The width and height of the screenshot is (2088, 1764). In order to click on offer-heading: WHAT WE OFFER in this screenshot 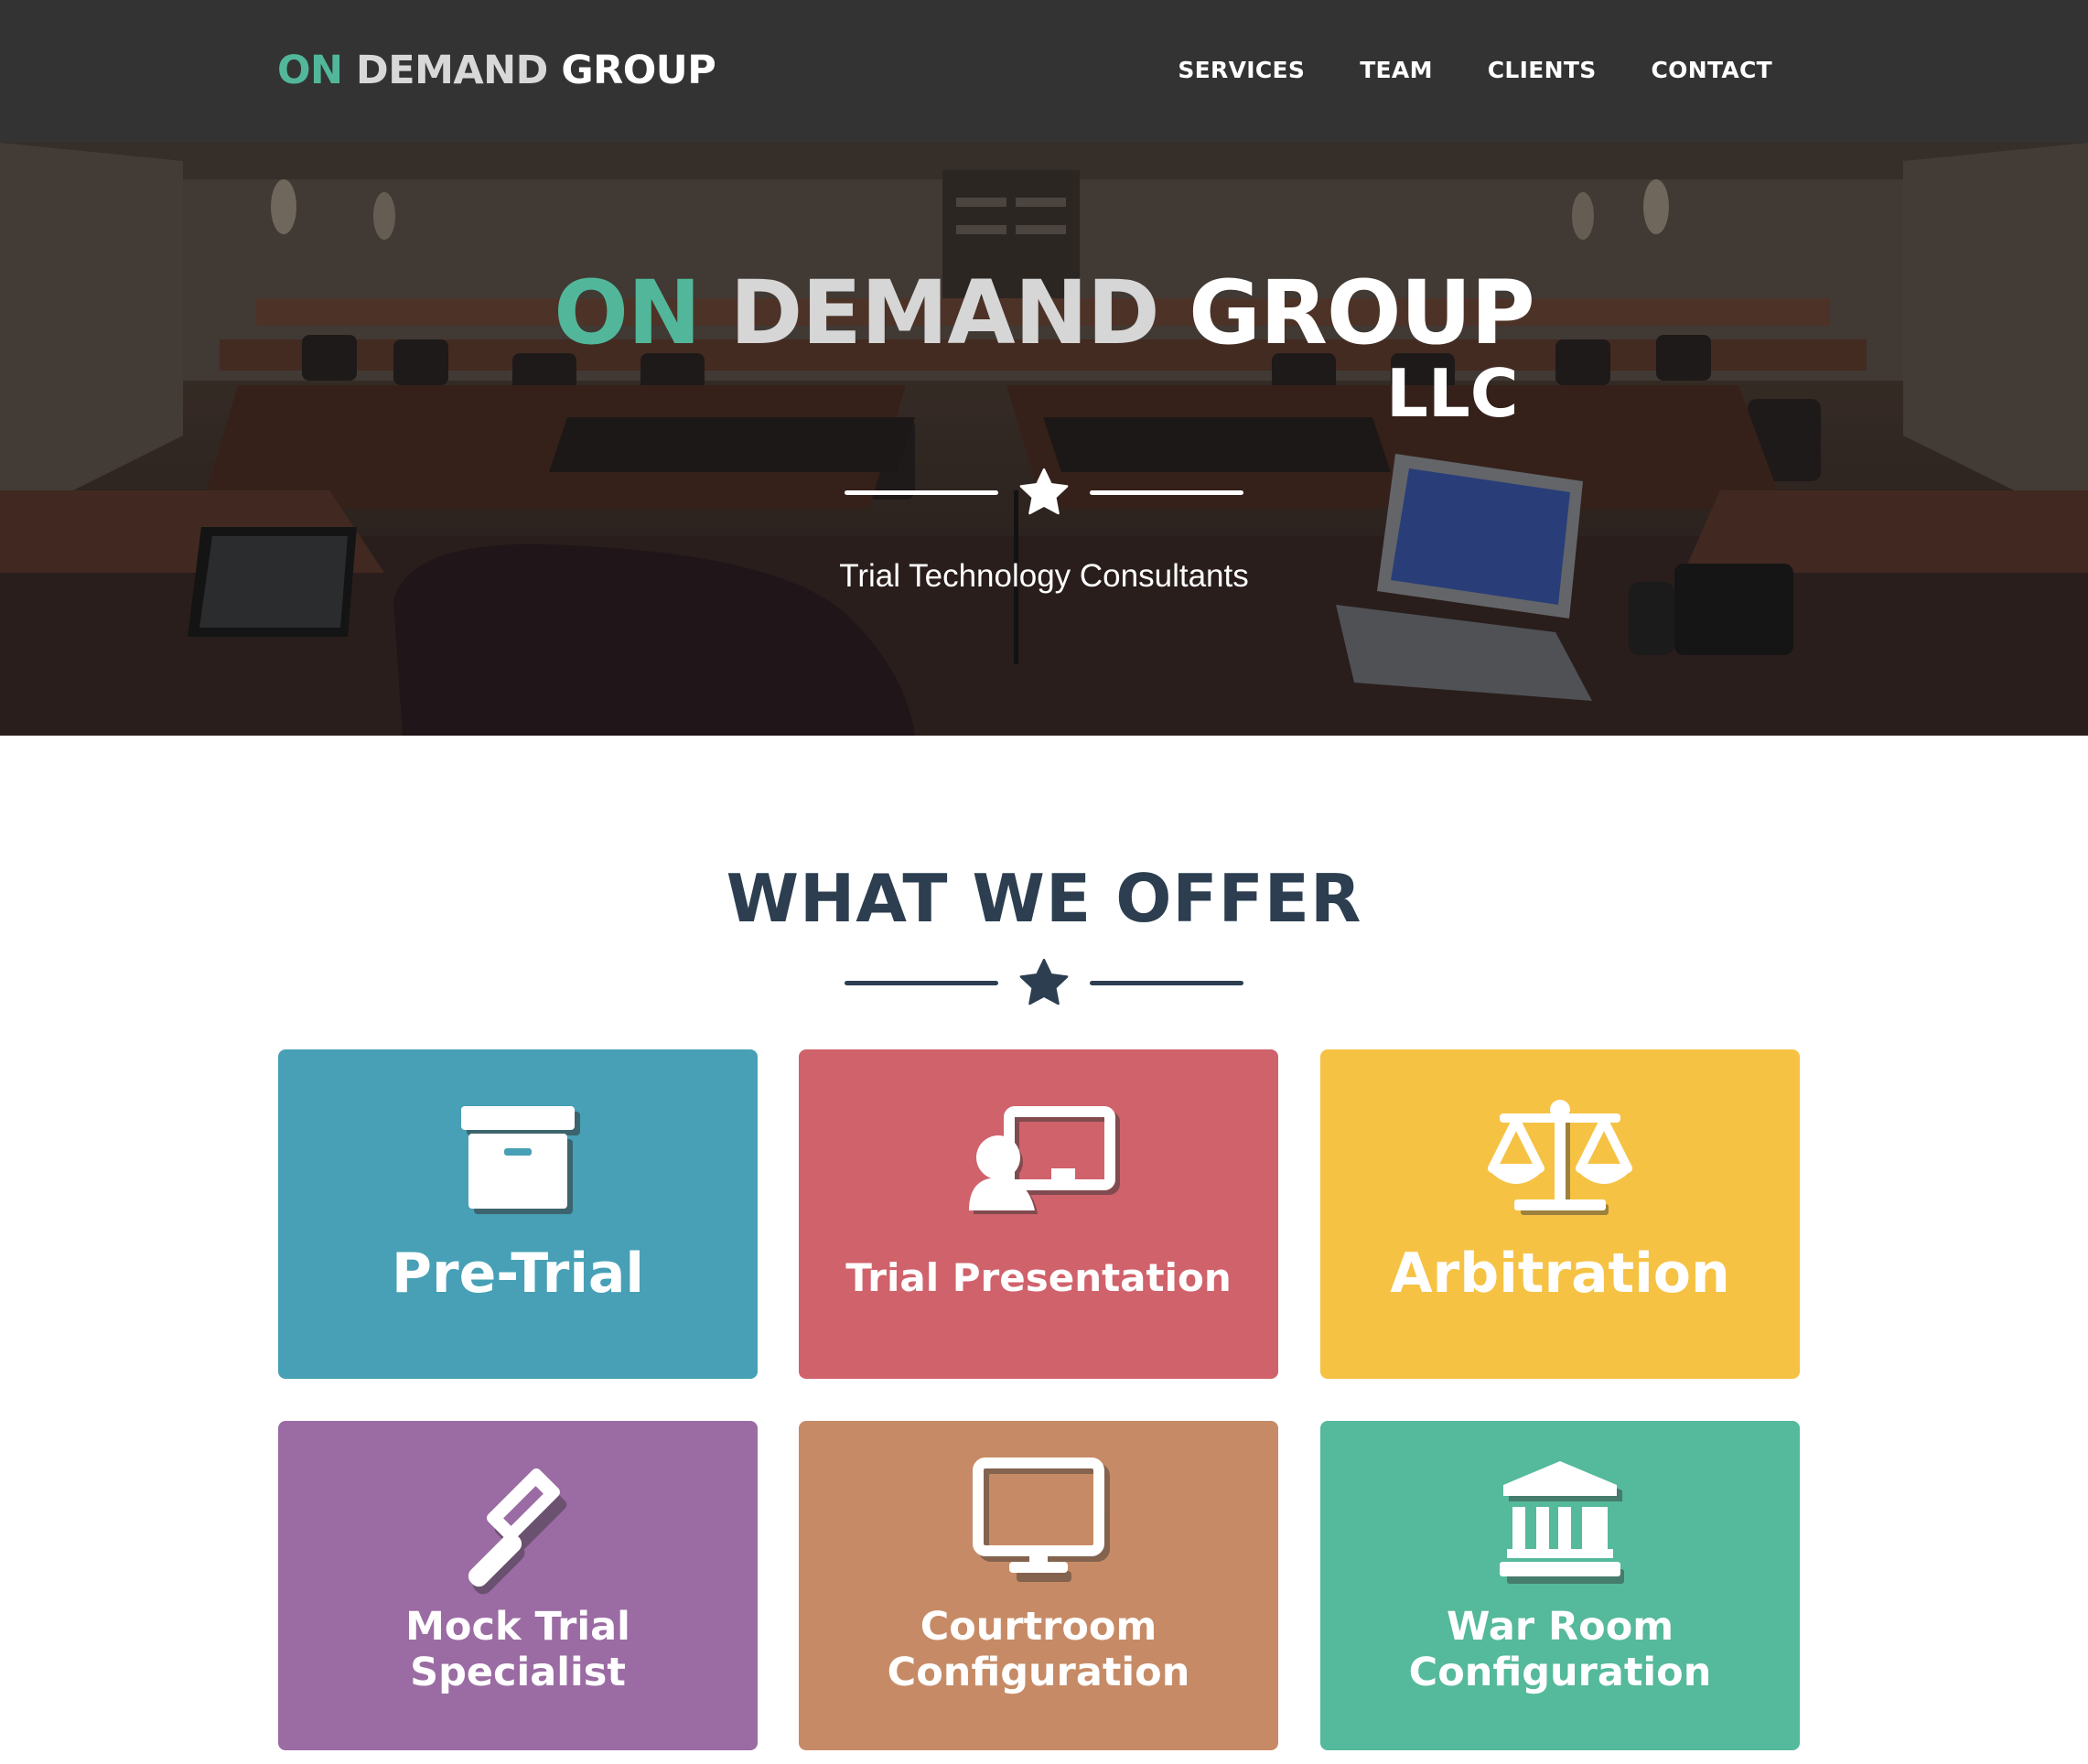, I will do `click(1044, 898)`.